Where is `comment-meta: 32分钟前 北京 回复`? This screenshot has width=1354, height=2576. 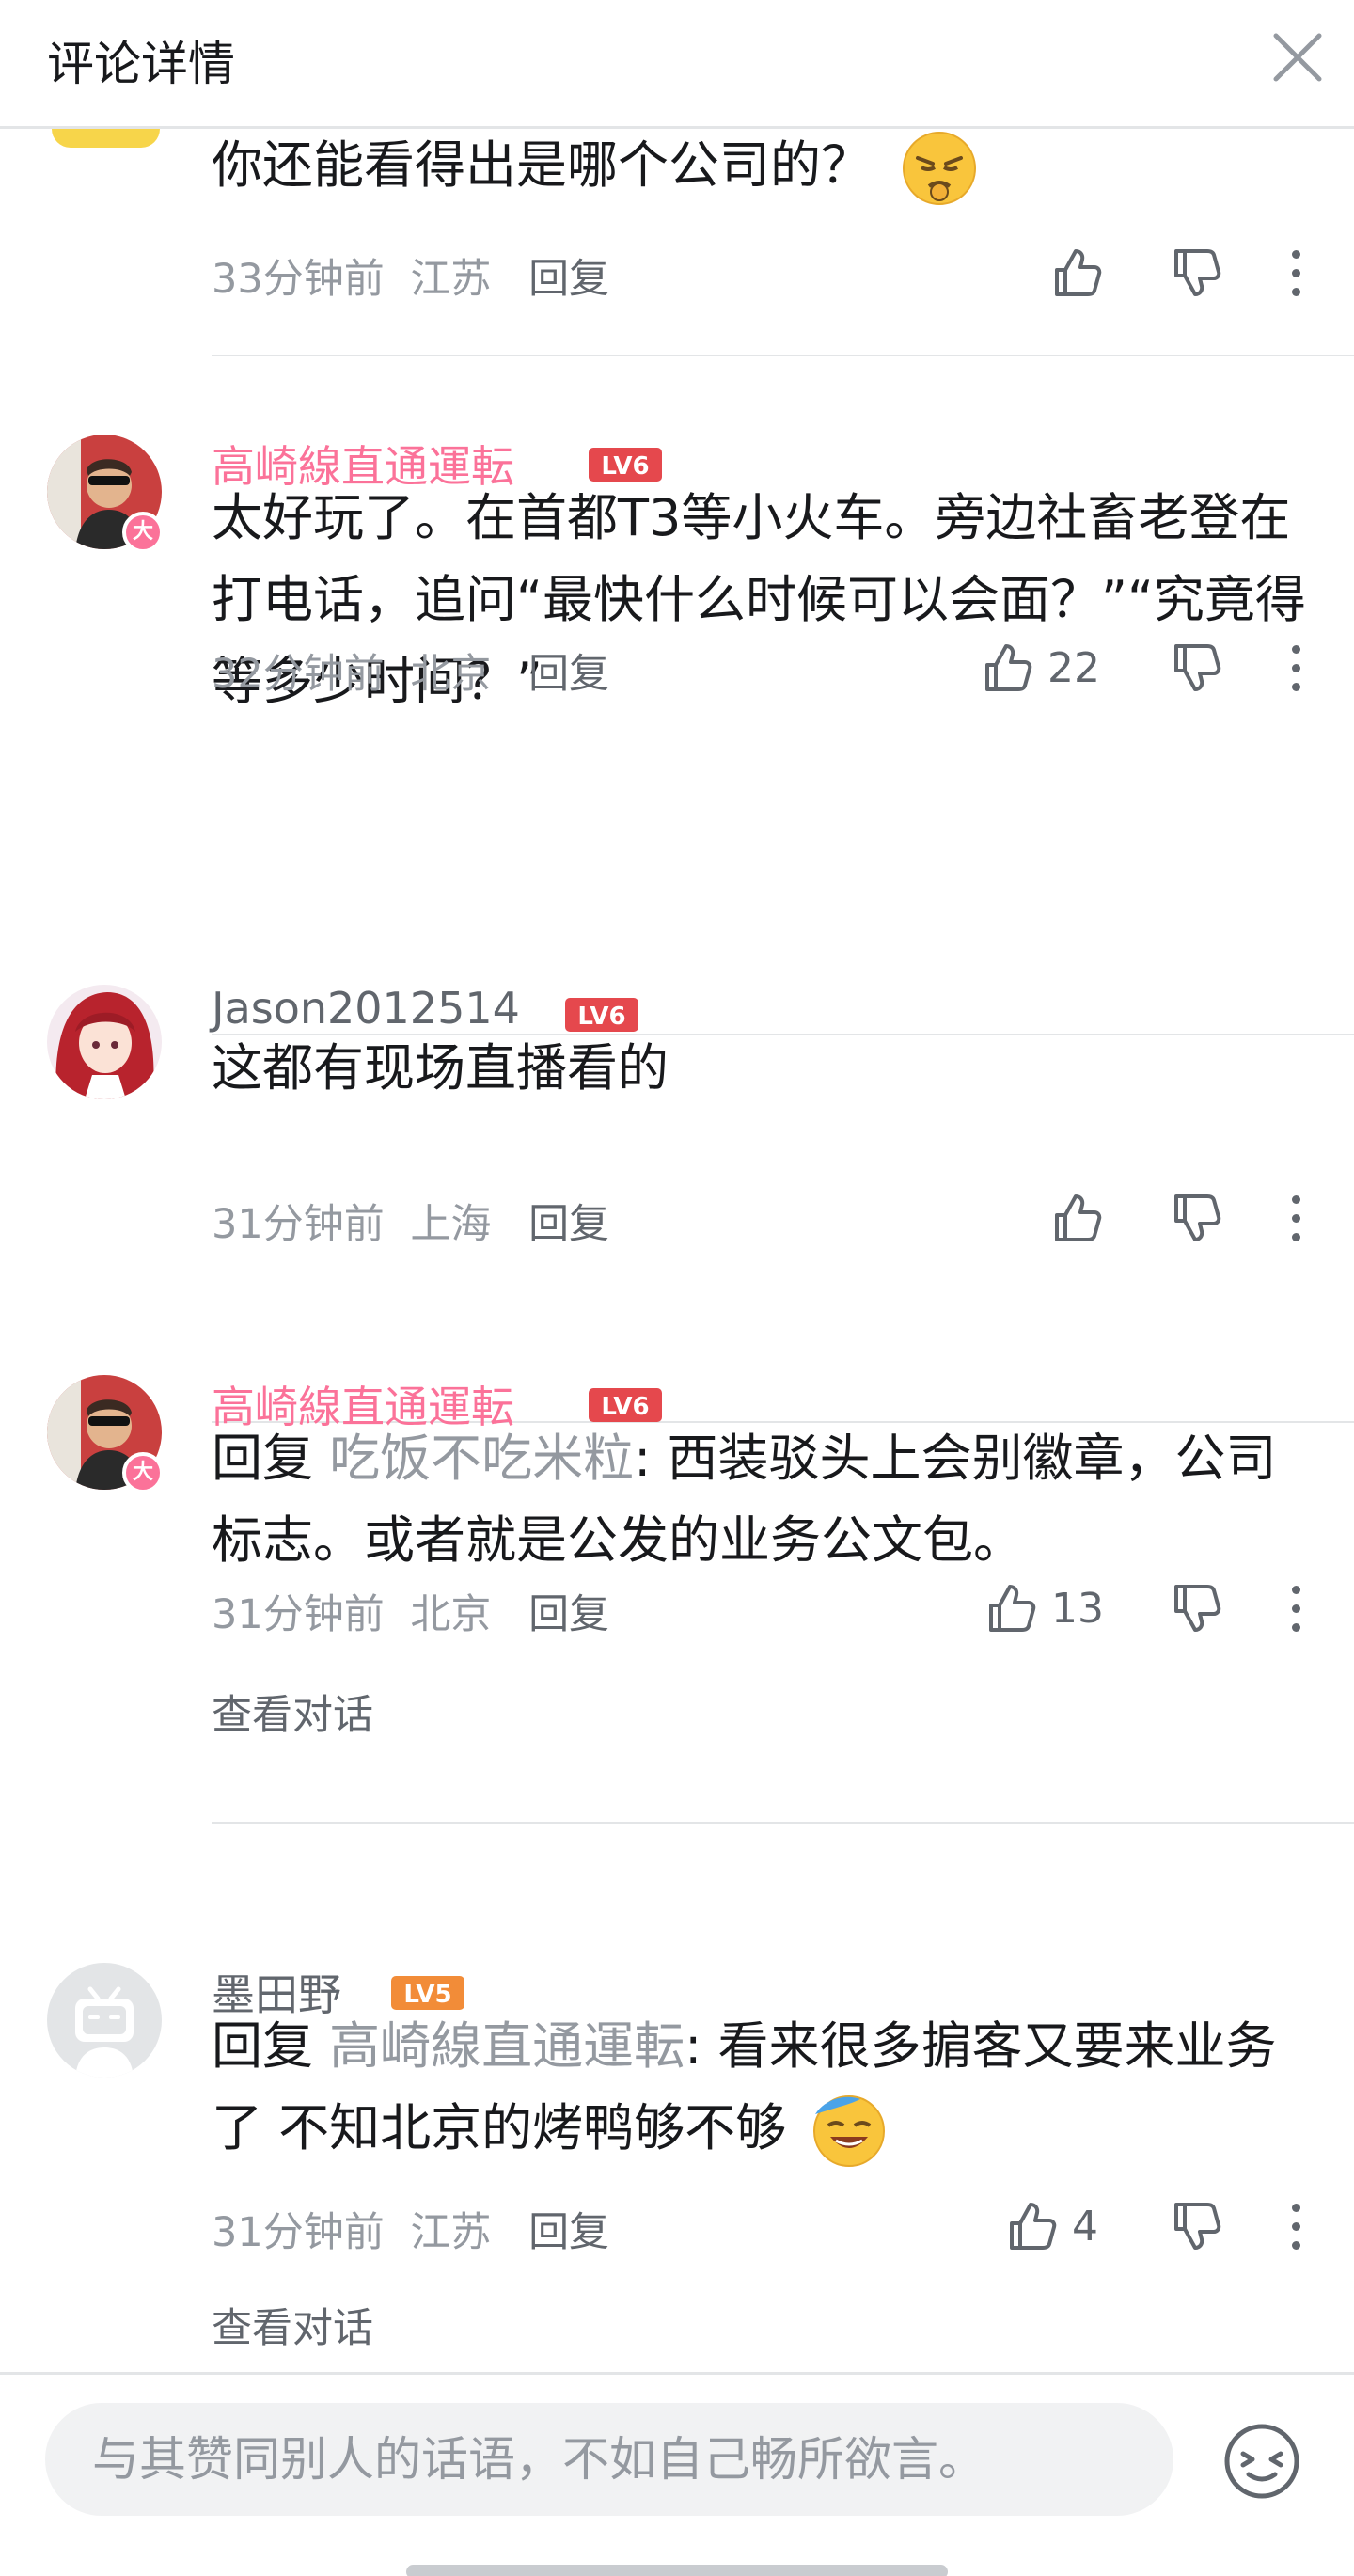
comment-meta: 32分钟前 北京 回复 is located at coordinates (410, 670).